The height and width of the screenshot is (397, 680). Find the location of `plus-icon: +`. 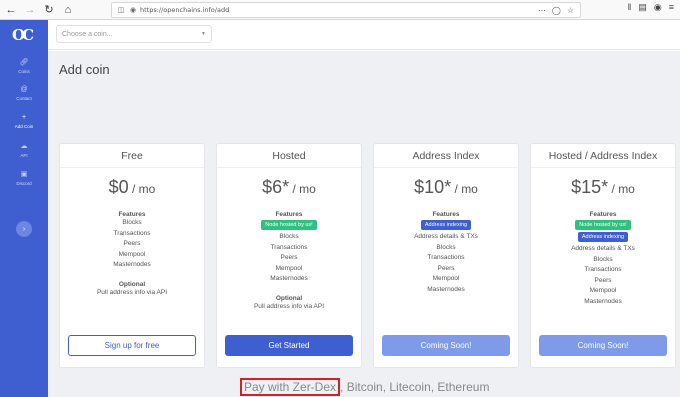

plus-icon: + is located at coordinates (24, 117).